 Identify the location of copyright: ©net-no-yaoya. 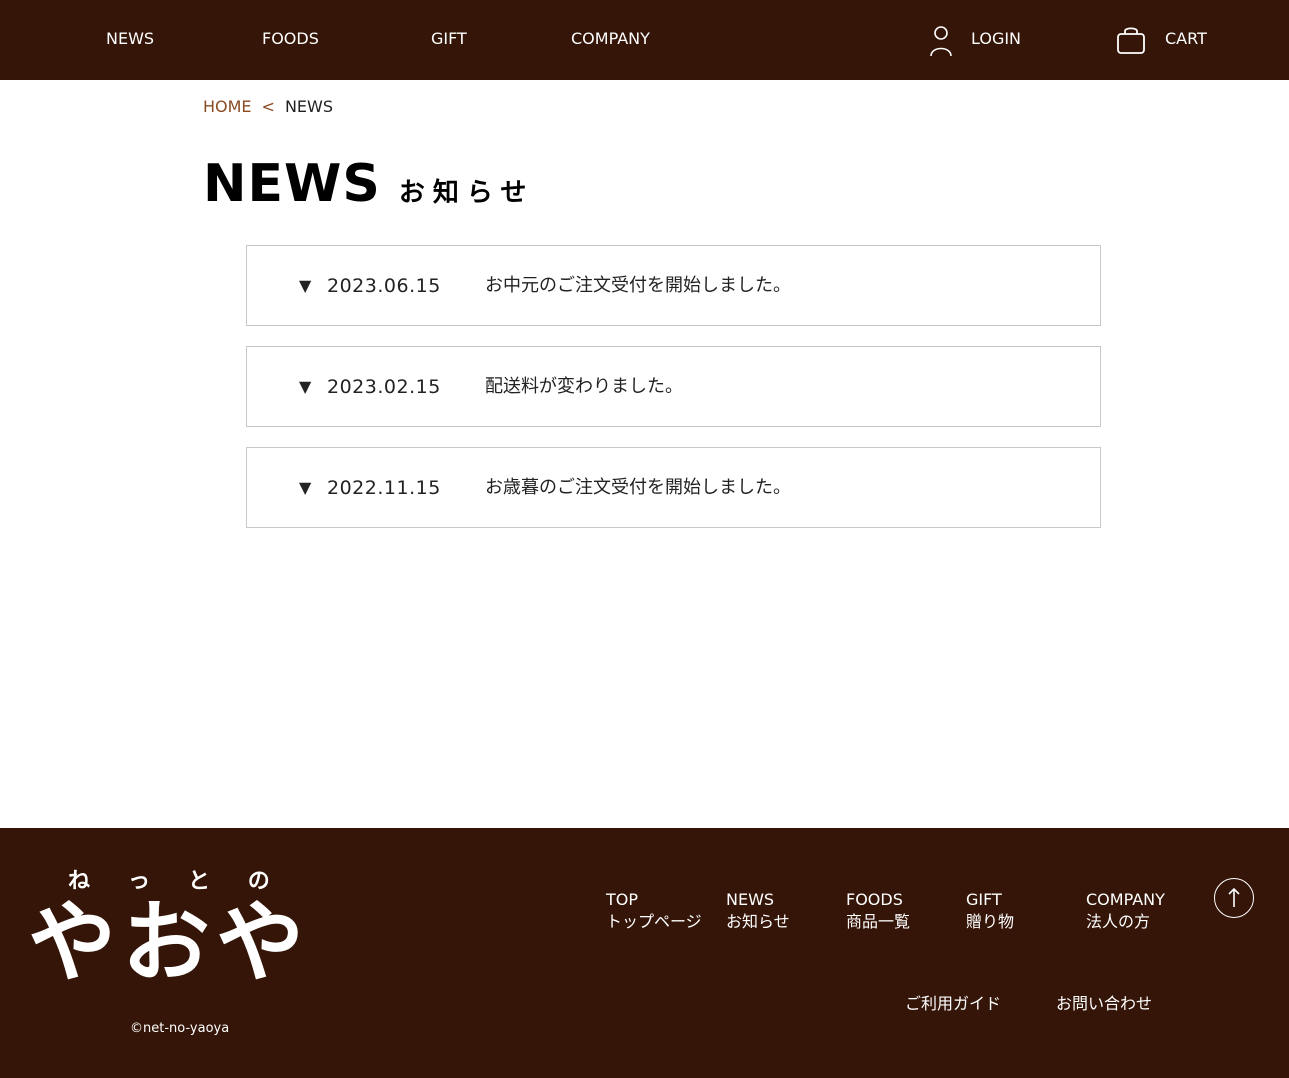
(180, 1028).